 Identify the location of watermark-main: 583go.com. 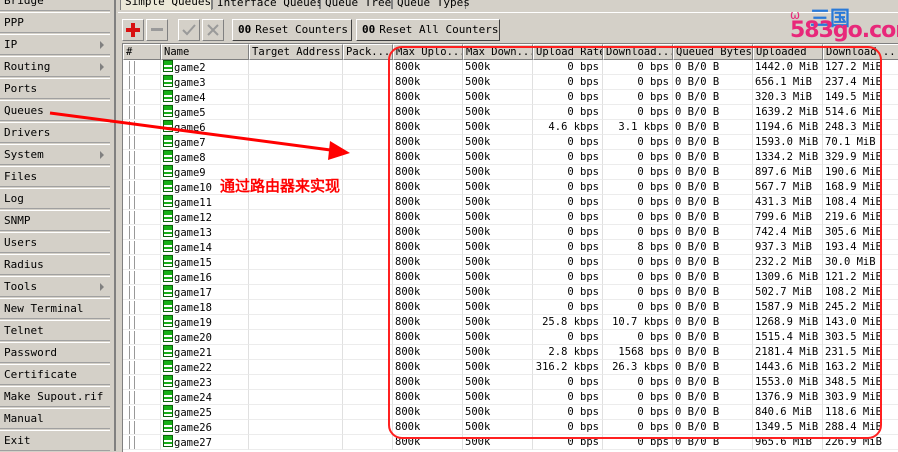
(844, 30).